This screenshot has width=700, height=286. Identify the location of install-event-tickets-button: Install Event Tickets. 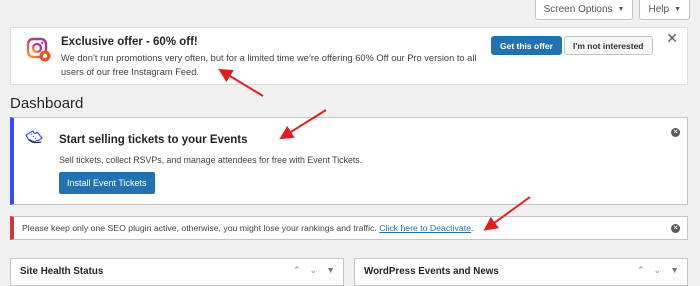
(107, 183).